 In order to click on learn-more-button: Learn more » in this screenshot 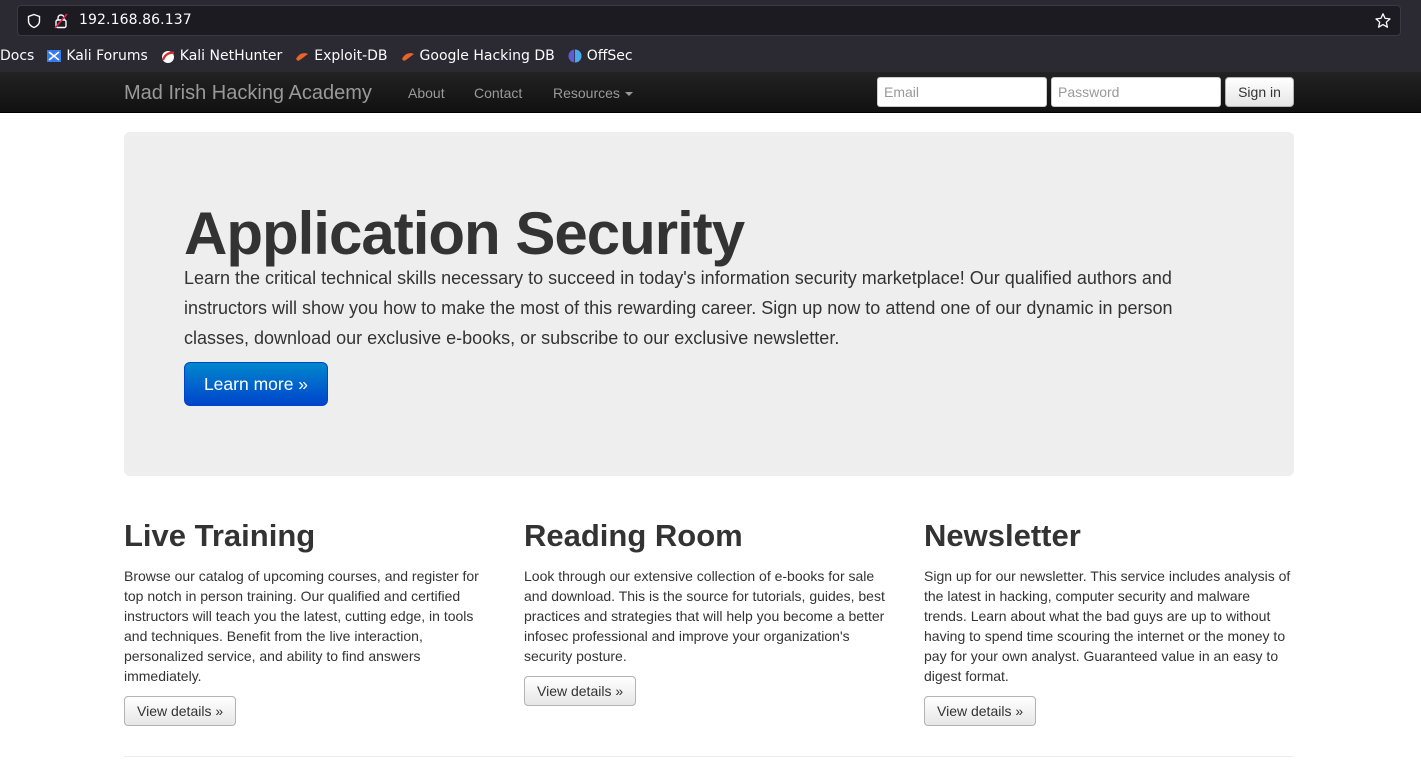, I will do `click(256, 384)`.